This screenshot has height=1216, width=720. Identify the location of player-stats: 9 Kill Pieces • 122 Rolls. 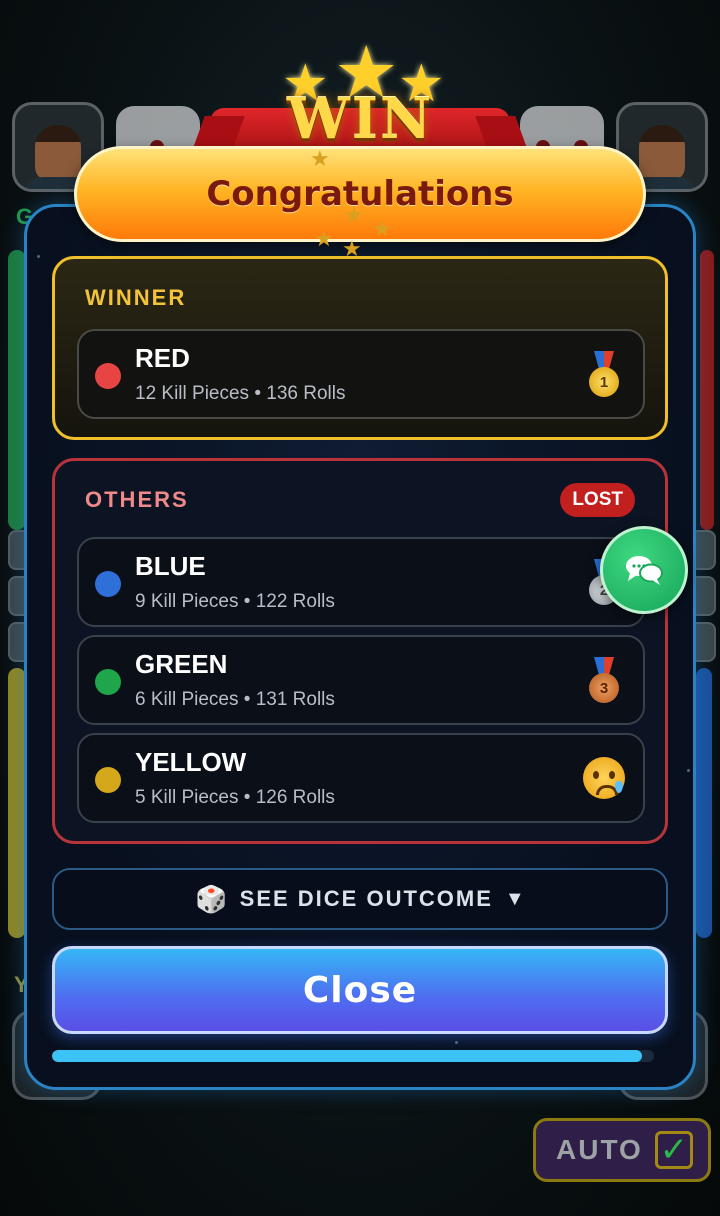
(235, 601).